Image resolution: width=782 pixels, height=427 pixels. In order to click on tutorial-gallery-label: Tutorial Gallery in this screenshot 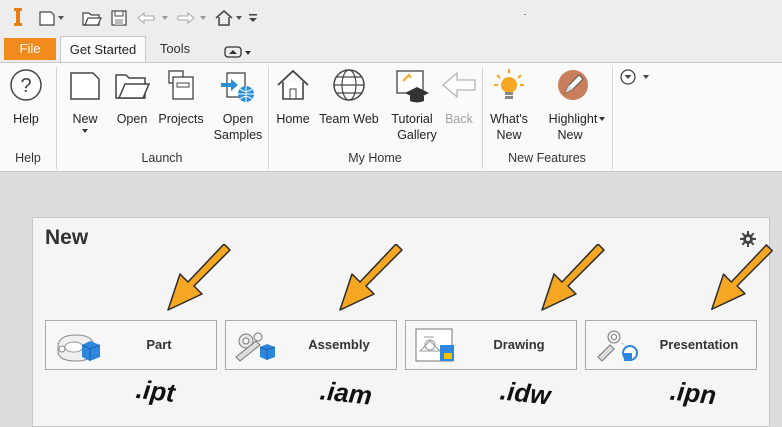, I will do `click(414, 127)`.